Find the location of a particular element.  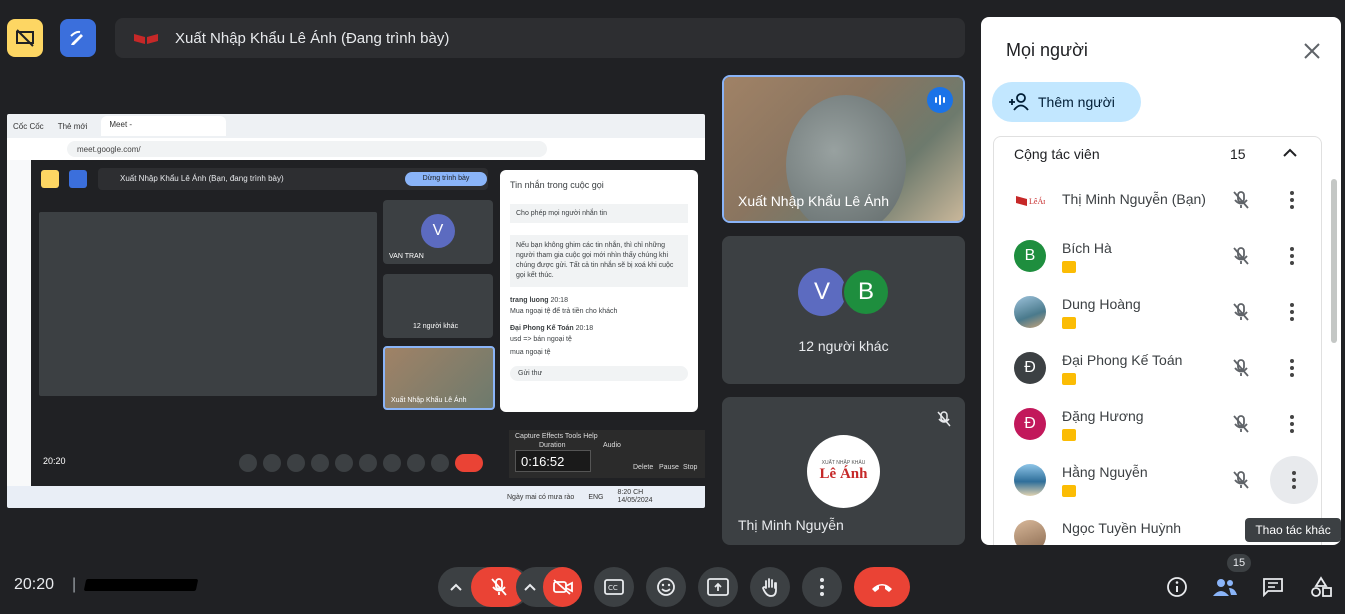

more-options-button is located at coordinates (822, 587).